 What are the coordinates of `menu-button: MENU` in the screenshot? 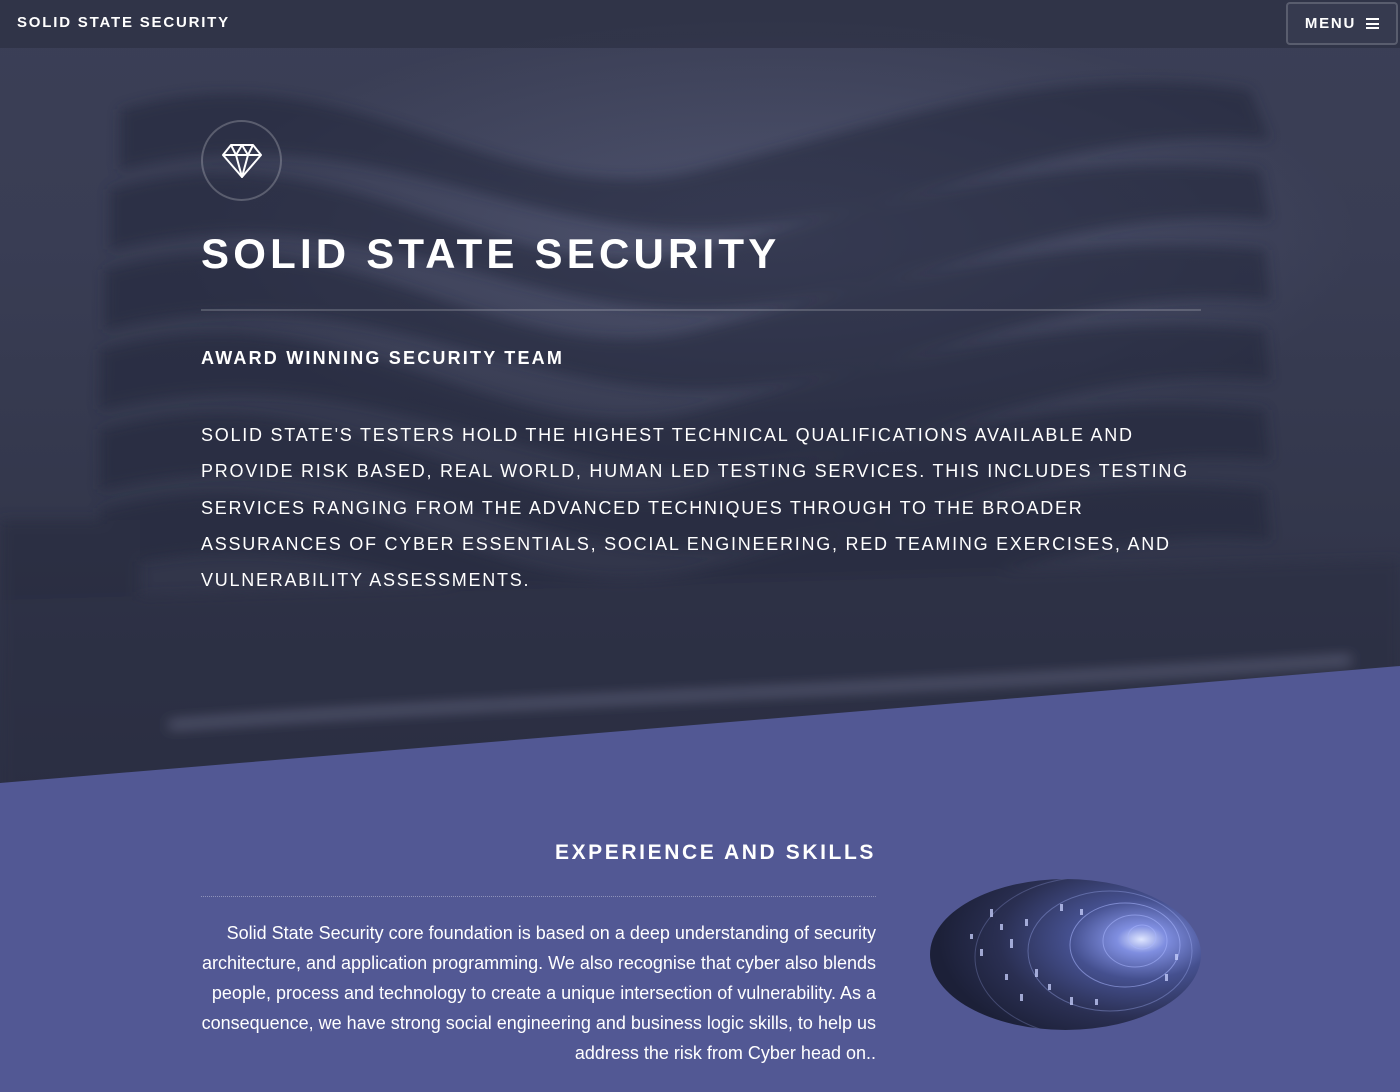 It's located at (1342, 23).